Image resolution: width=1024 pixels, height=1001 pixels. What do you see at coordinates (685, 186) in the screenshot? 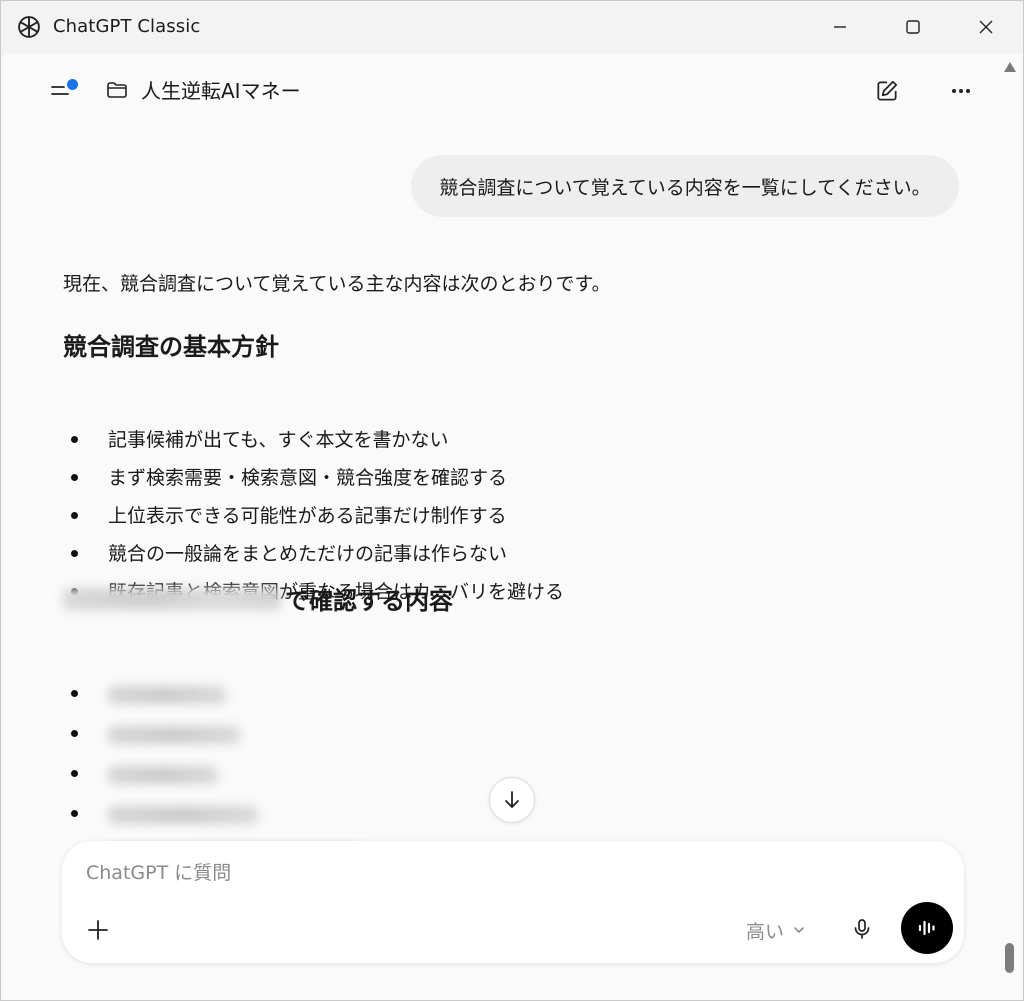
I see `user-message: 競合調査について覚えている内容を一覧にしてください。` at bounding box center [685, 186].